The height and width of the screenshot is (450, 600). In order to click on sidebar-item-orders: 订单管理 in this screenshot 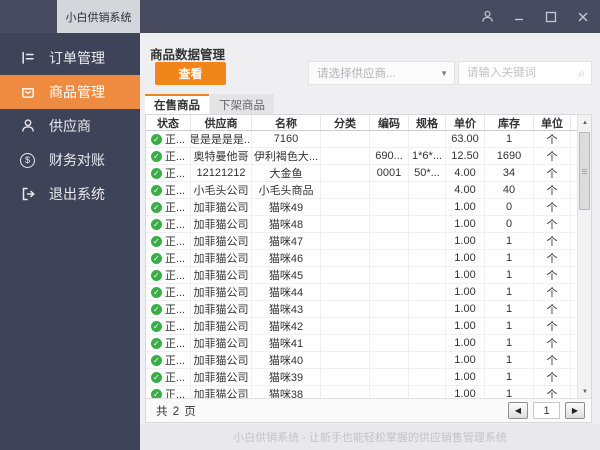, I will do `click(70, 58)`.